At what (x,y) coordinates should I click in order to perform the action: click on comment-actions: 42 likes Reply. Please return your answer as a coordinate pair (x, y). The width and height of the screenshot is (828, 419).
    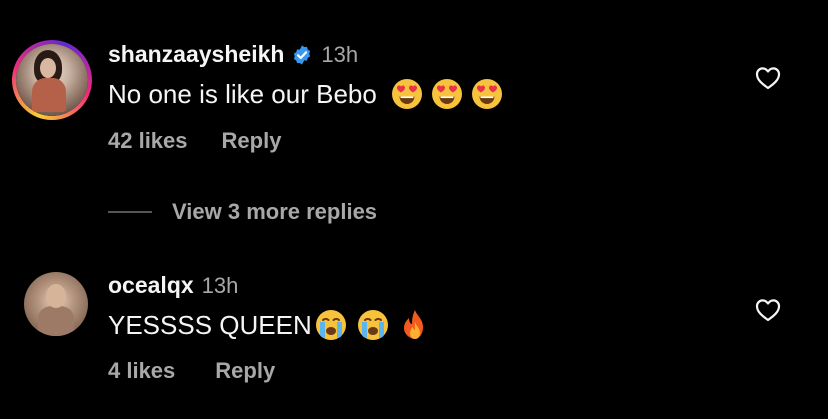
    Looking at the image, I should click on (194, 141).